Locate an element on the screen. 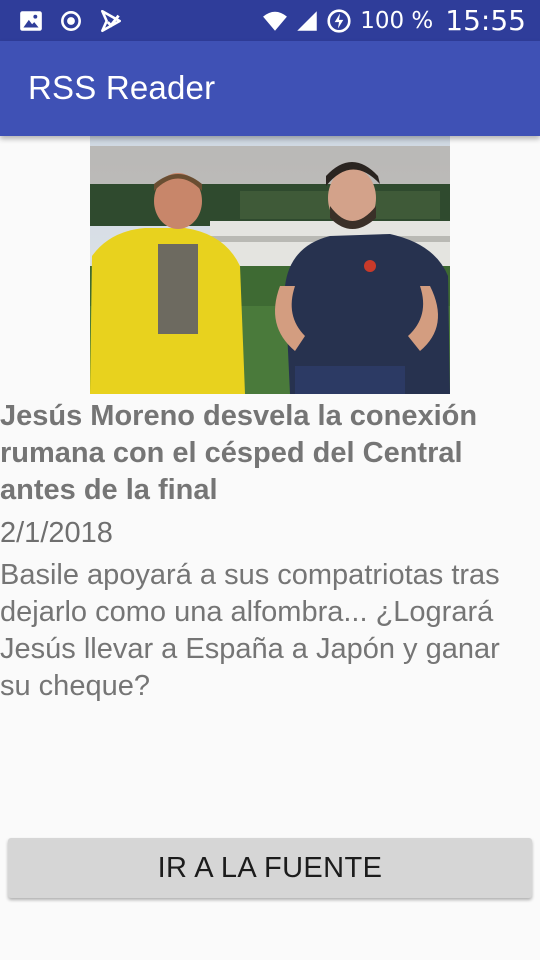 This screenshot has width=540, height=960. status-system-icons: 100 % 15:55 is located at coordinates (394, 20).